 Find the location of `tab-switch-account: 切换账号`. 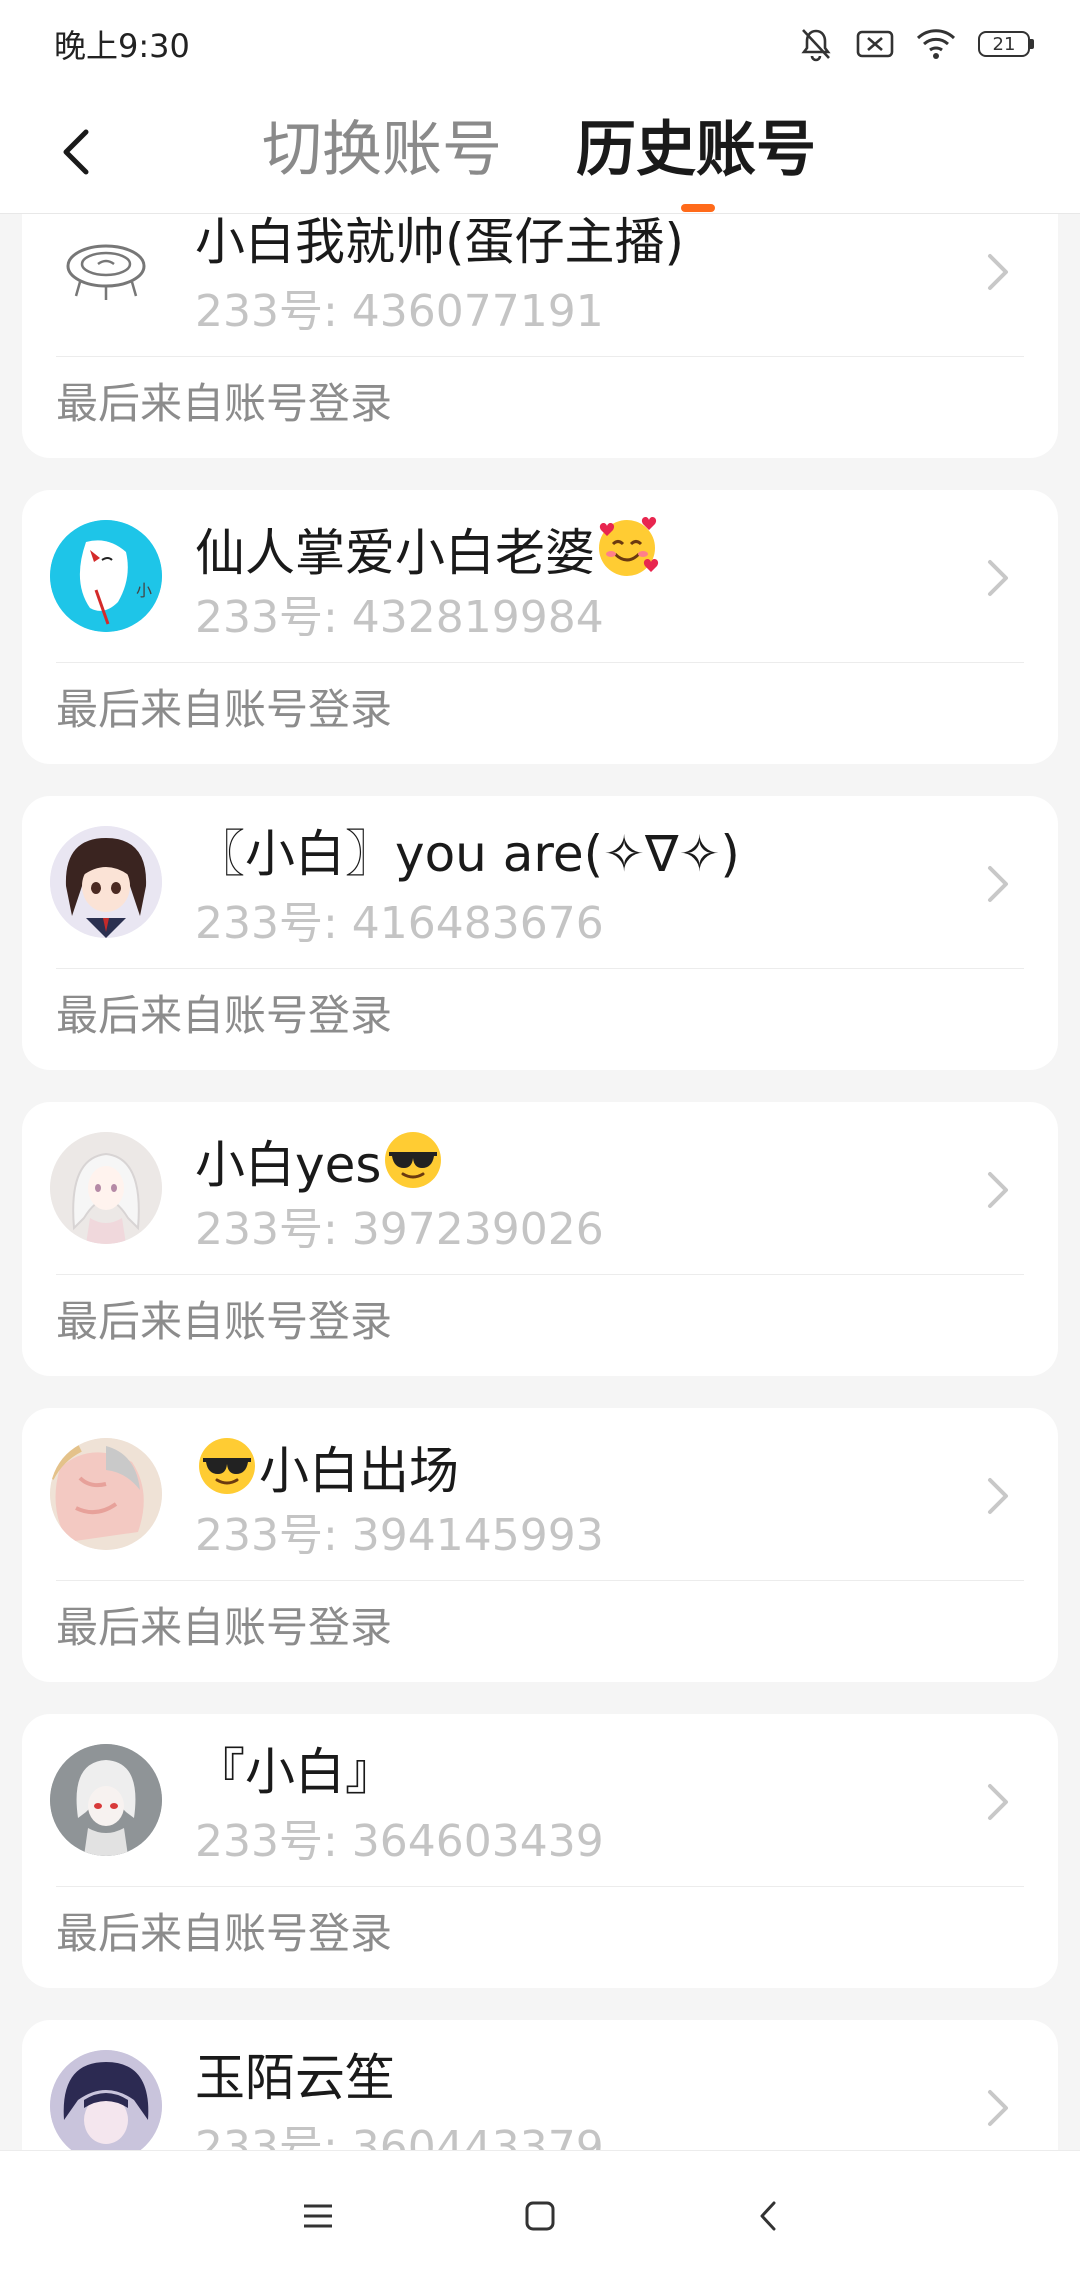

tab-switch-account: 切换账号 is located at coordinates (382, 150).